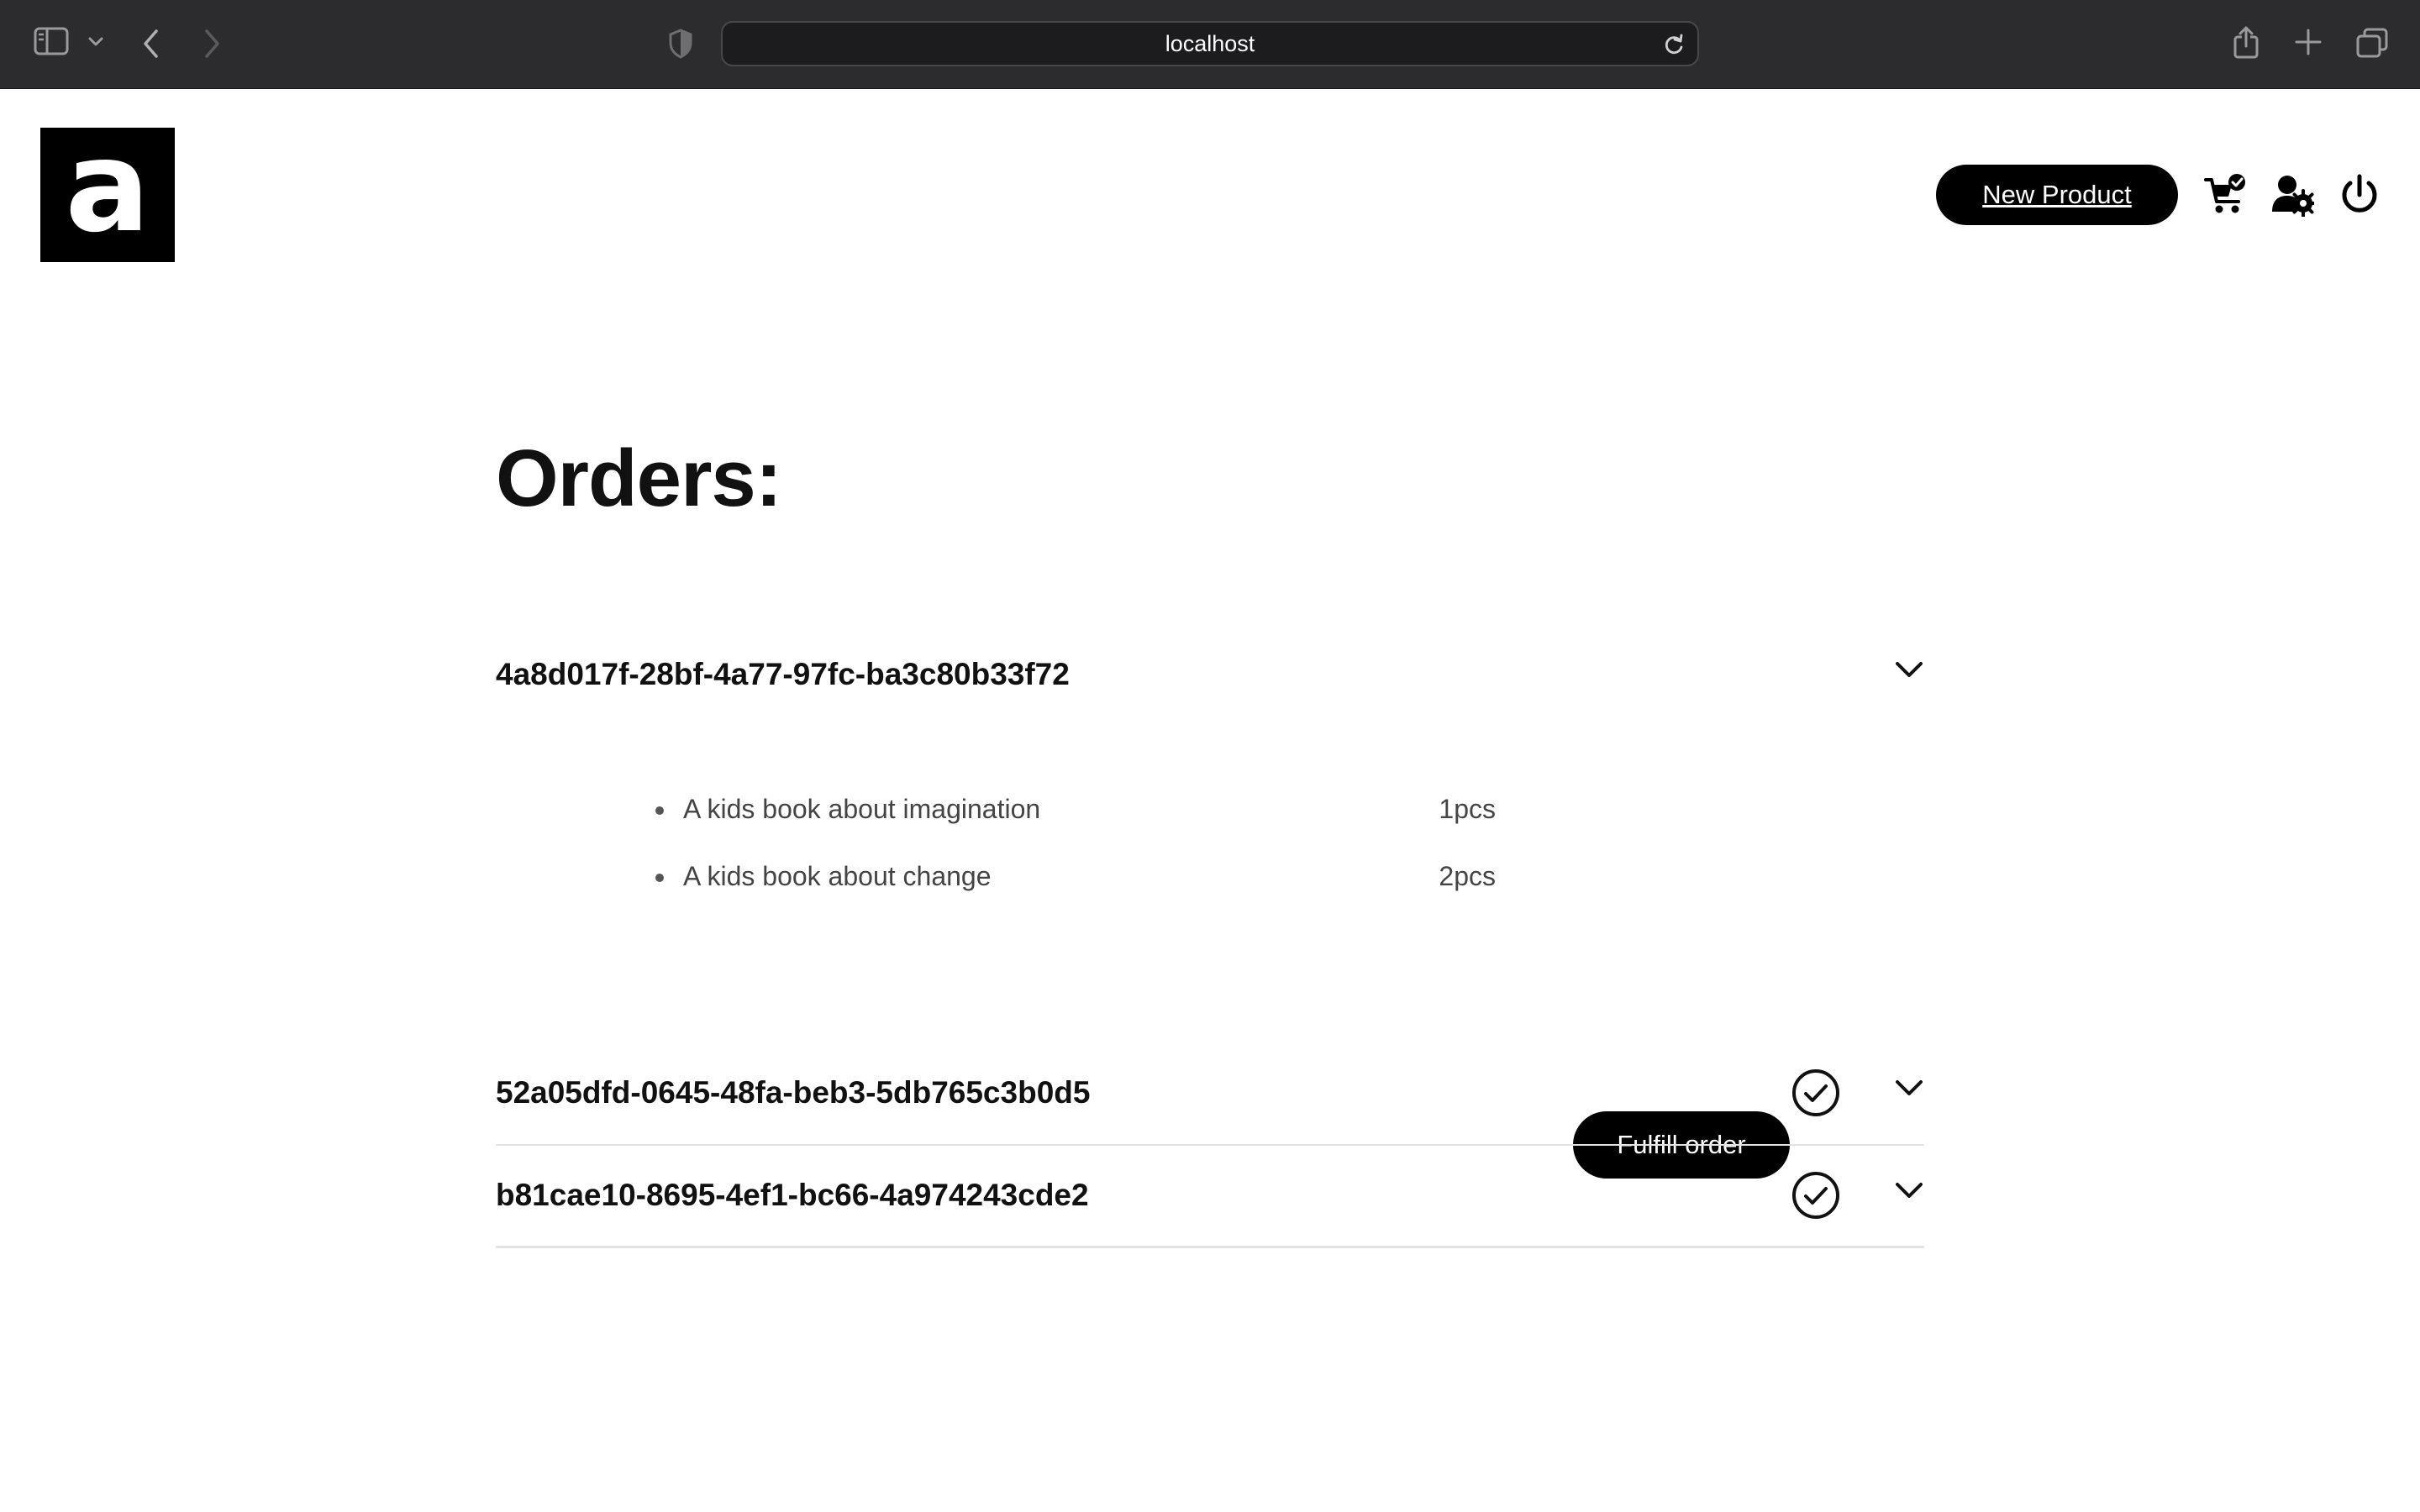 This screenshot has width=2420, height=1512. I want to click on cart-check-icon, so click(2225, 195).